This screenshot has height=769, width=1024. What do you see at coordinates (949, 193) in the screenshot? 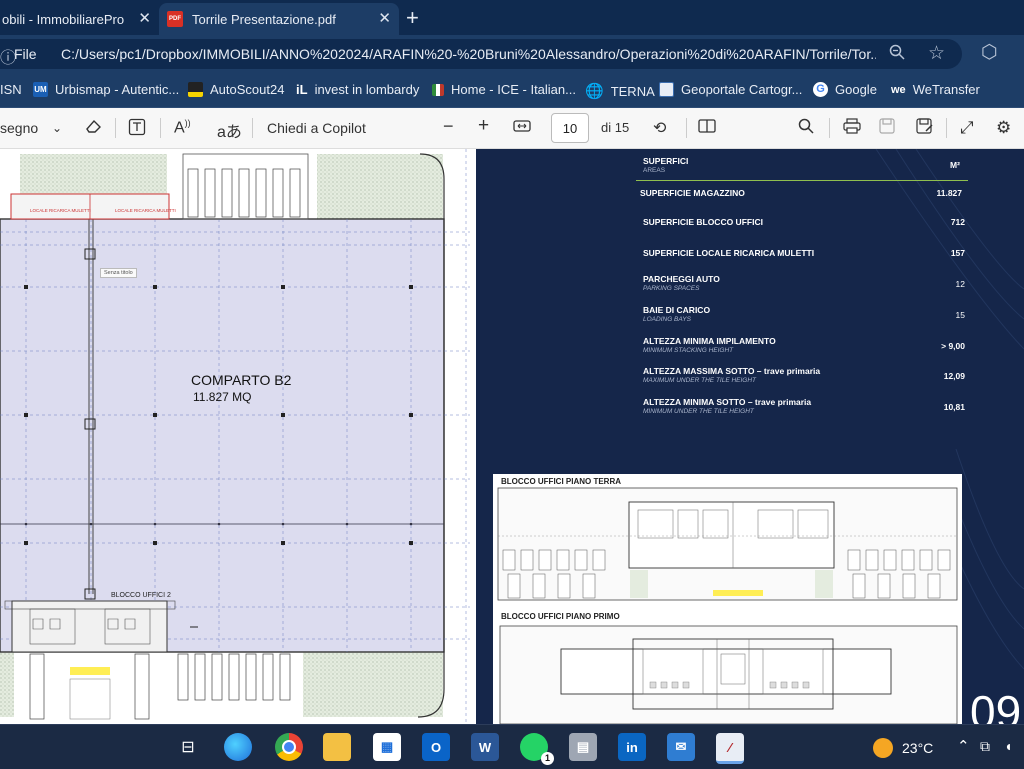
I see `surface-value: 11.827` at bounding box center [949, 193].